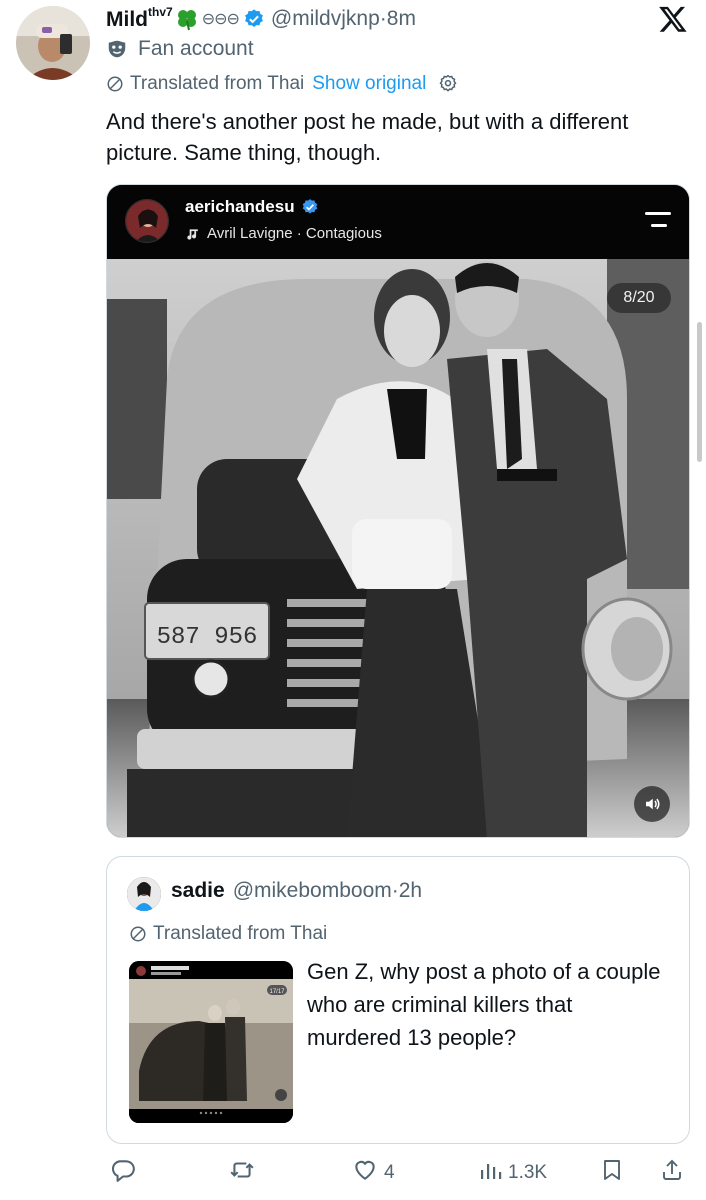  I want to click on bookmark-icon, so click(612, 1173).